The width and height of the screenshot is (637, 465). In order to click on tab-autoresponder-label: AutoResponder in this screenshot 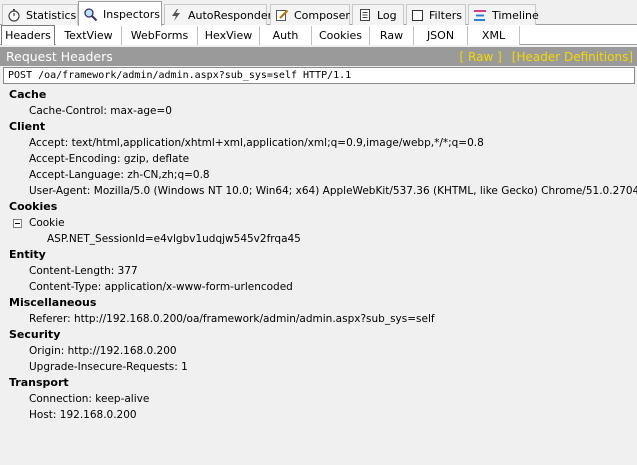, I will do `click(230, 15)`.